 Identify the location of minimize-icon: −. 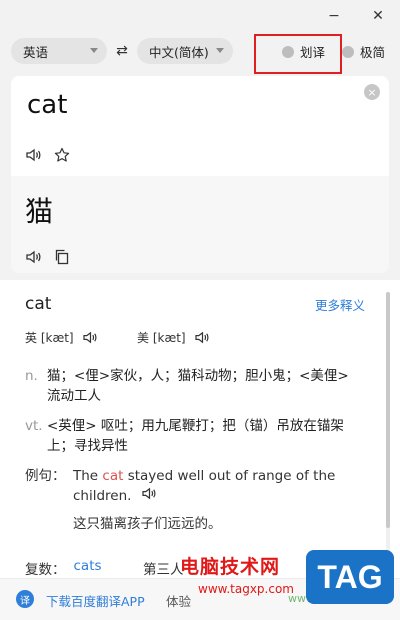
(334, 16).